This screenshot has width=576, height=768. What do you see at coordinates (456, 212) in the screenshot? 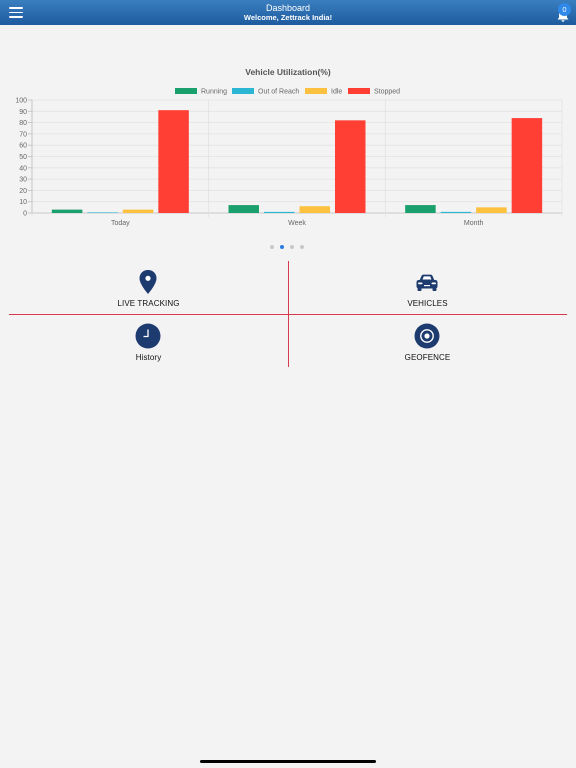
I see `bar-out-of-reach-month` at bounding box center [456, 212].